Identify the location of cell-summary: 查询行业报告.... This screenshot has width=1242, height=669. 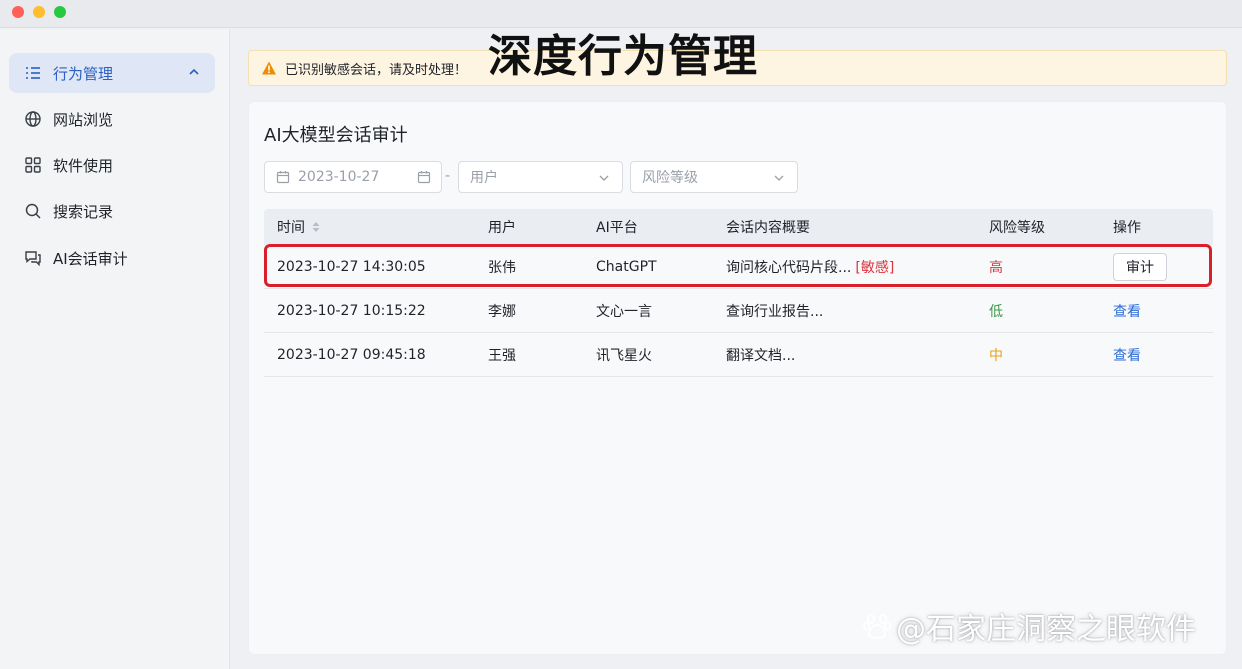
(775, 311).